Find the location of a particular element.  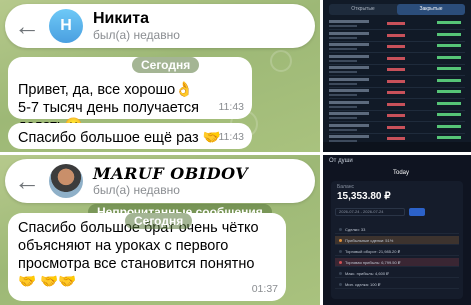

stats-row: Прибыльные сделки: 51% is located at coordinates (397, 240).